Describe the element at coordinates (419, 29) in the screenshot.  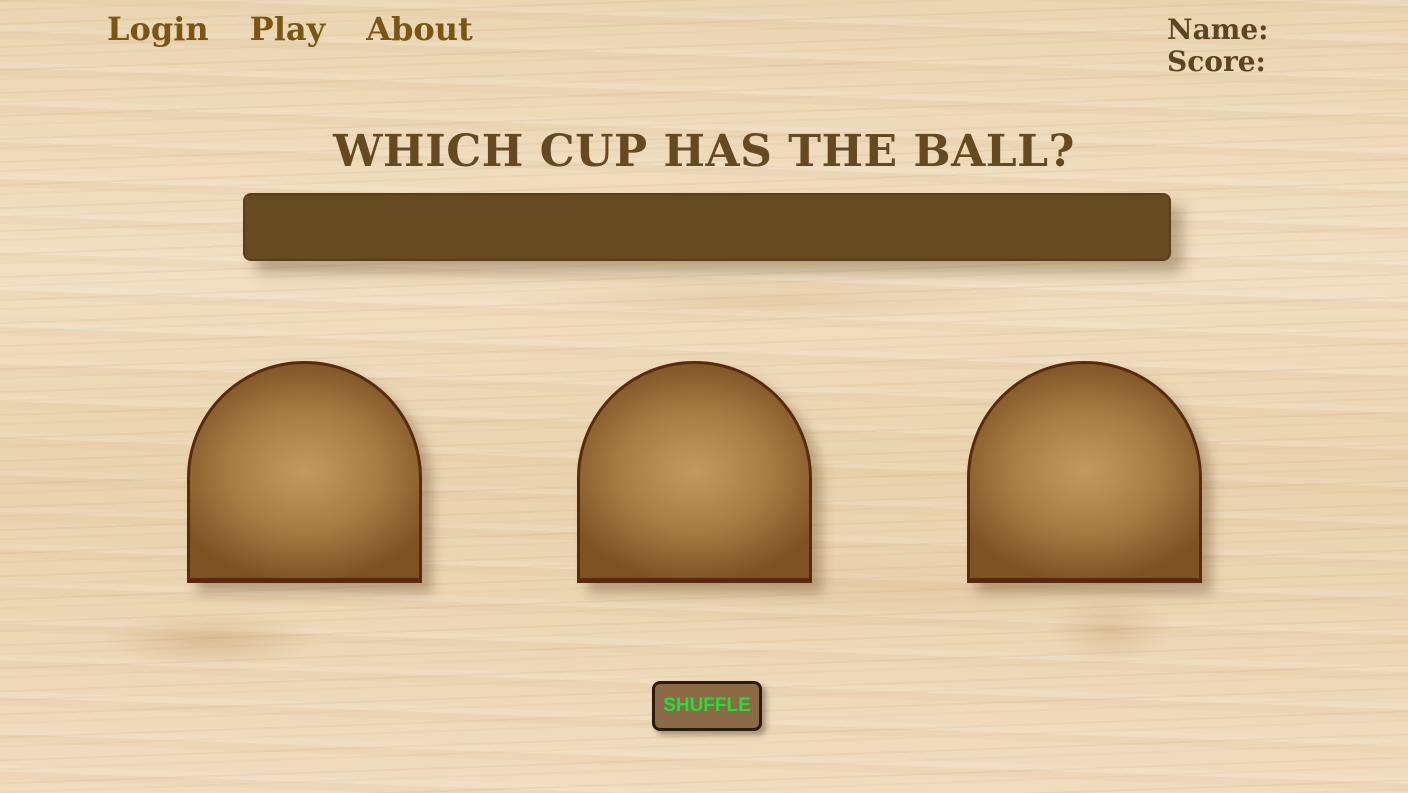
I see `nav-about-link: About` at that location.